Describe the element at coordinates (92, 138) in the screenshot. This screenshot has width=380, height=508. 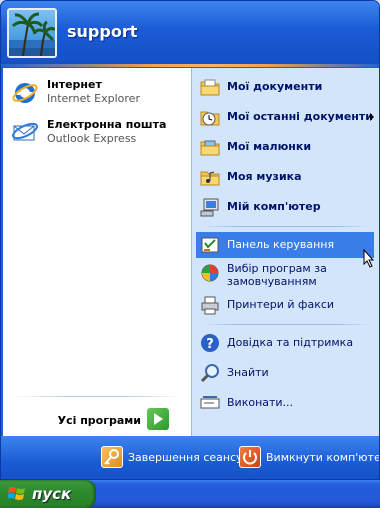
I see `pinned-item-subtitle: Outlook Express` at that location.